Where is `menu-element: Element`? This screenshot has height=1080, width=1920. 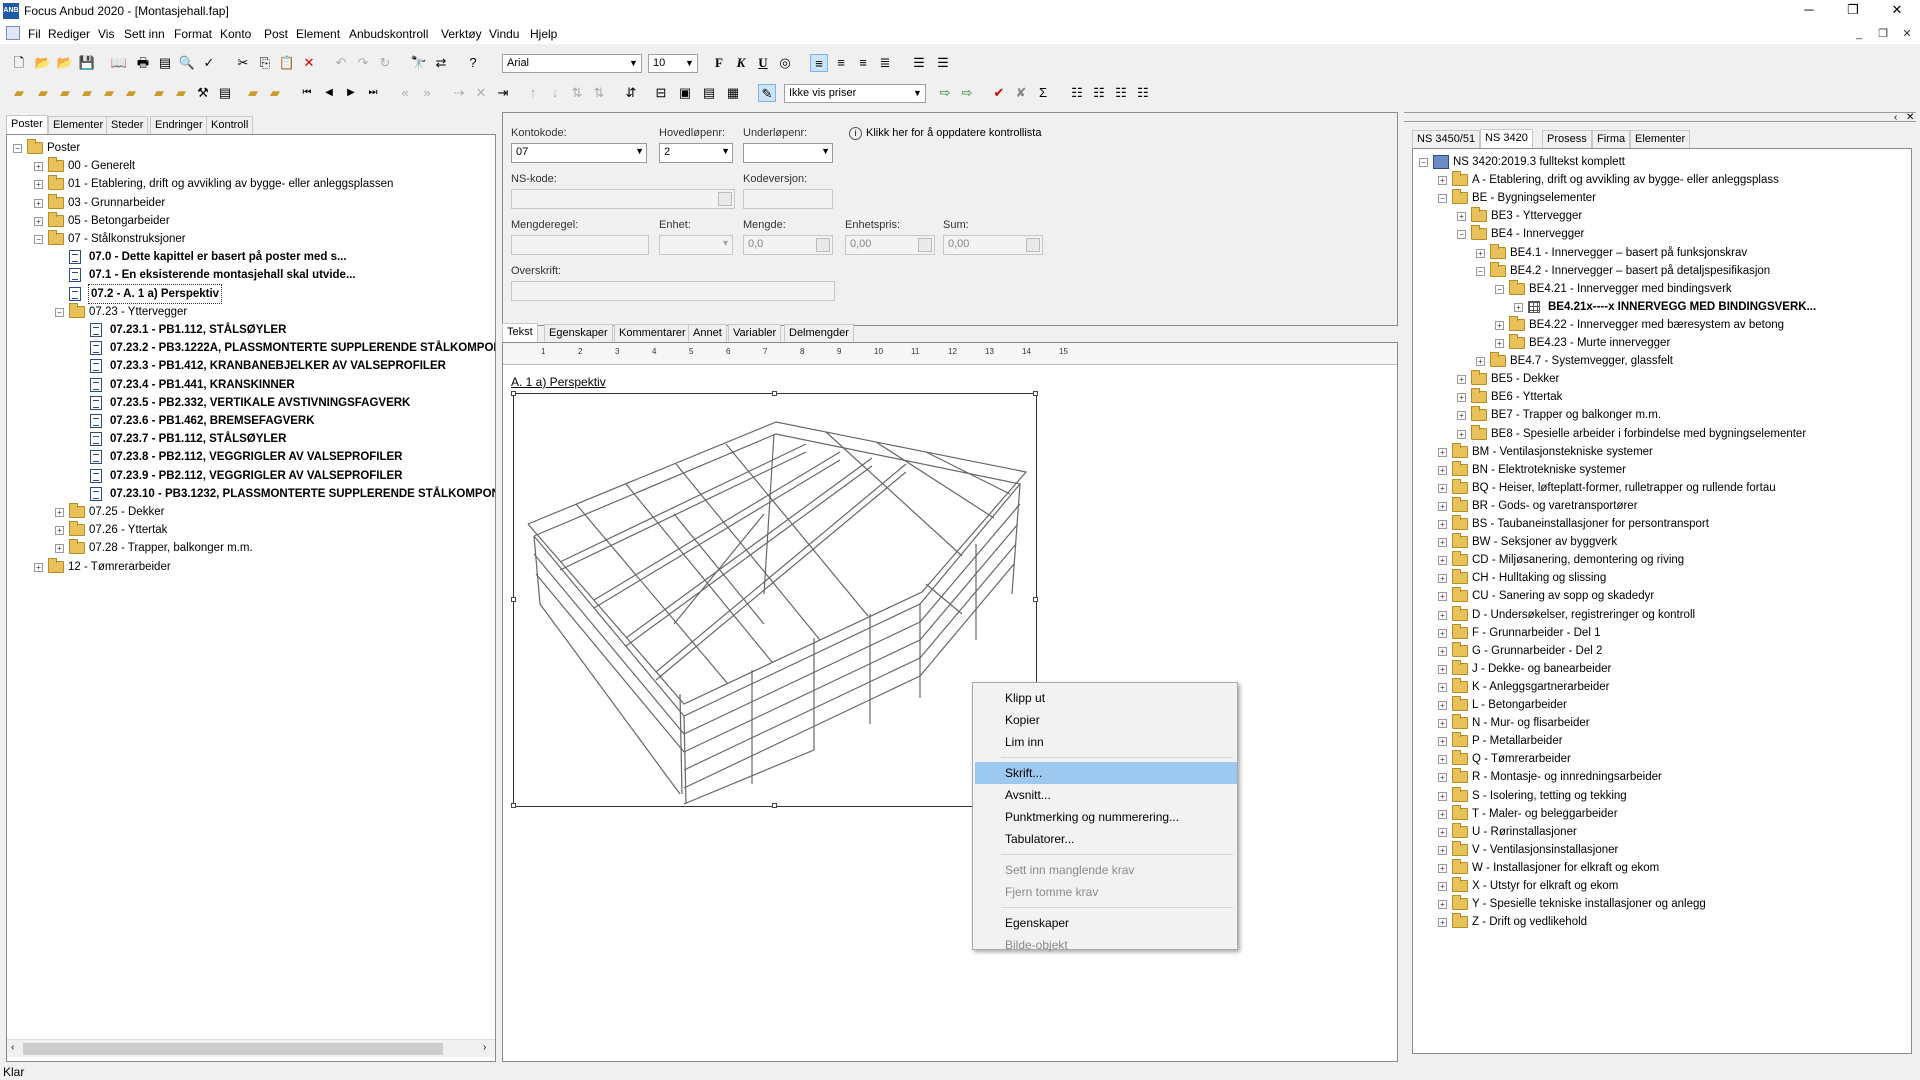 menu-element: Element is located at coordinates (318, 34).